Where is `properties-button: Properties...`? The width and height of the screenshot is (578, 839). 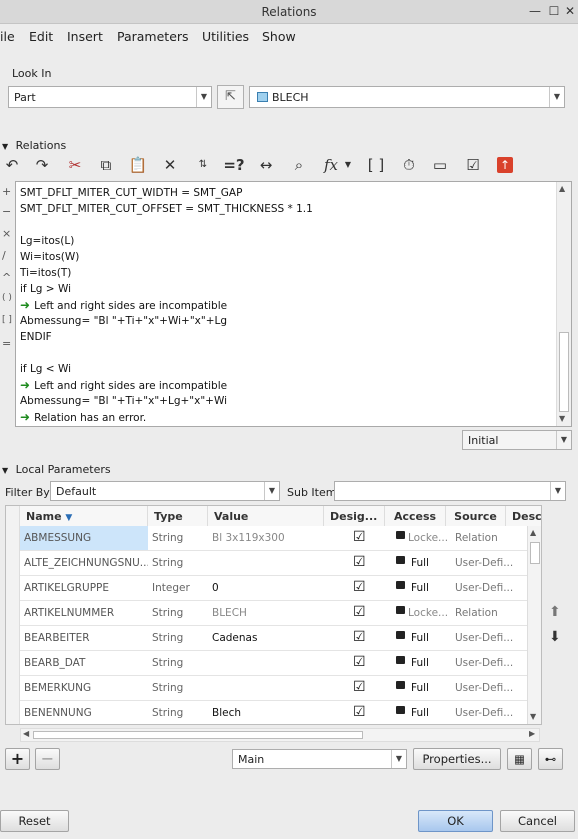 properties-button: Properties... is located at coordinates (457, 759).